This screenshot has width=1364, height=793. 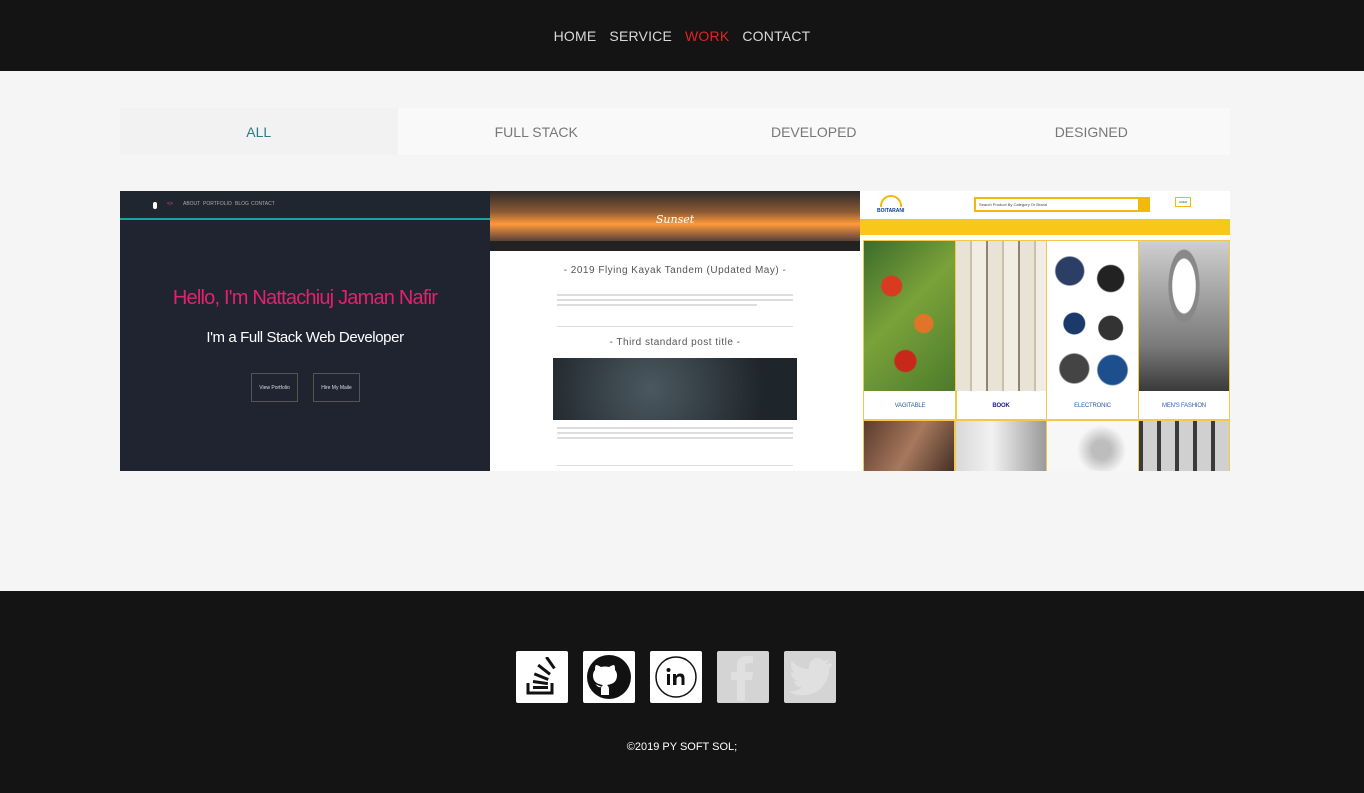 What do you see at coordinates (640, 36) in the screenshot?
I see `nav-service: SERVICE` at bounding box center [640, 36].